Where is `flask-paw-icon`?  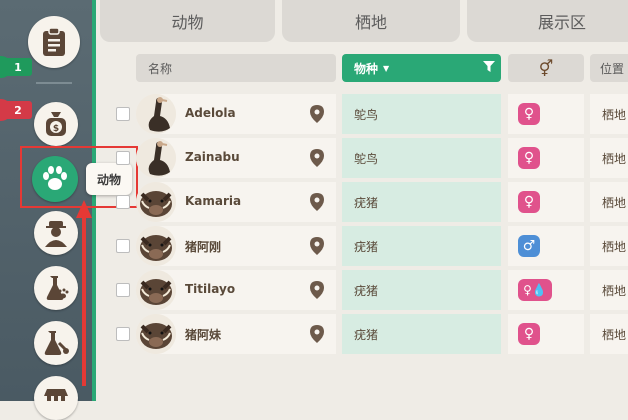
flask-paw-icon is located at coordinates (57, 288).